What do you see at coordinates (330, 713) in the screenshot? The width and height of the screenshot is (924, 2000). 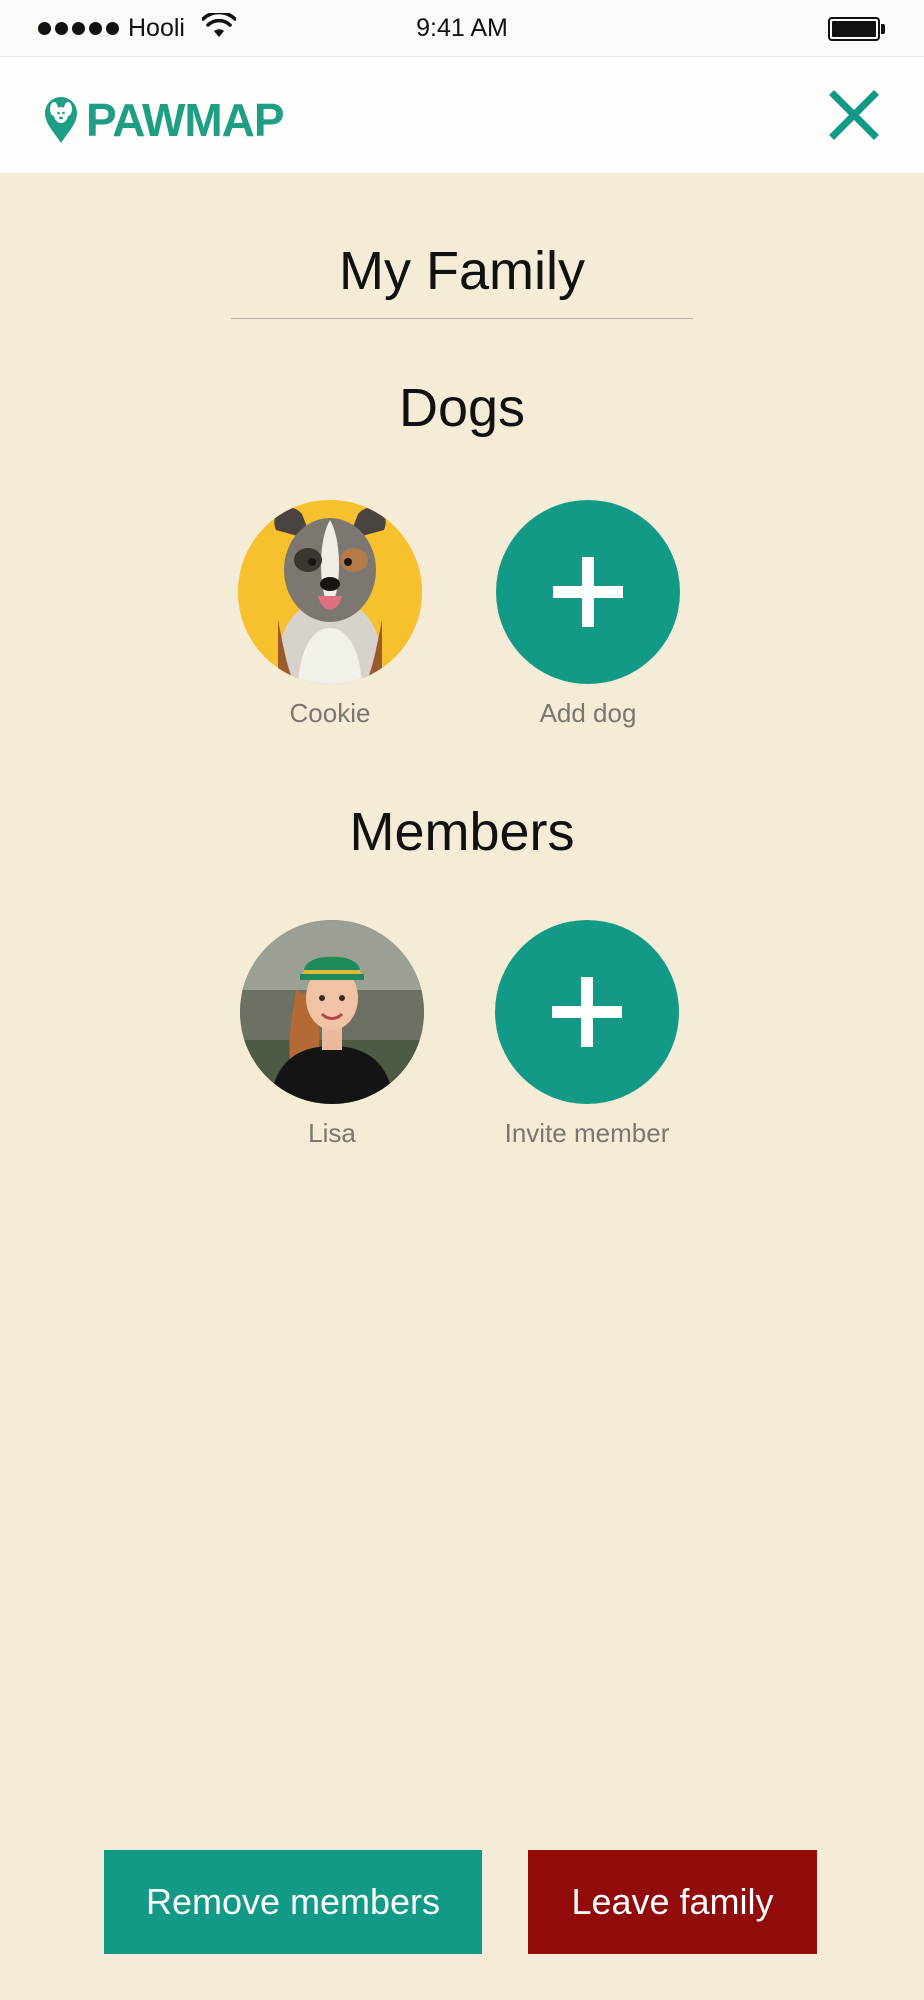 I see `dog-name: Cookie` at bounding box center [330, 713].